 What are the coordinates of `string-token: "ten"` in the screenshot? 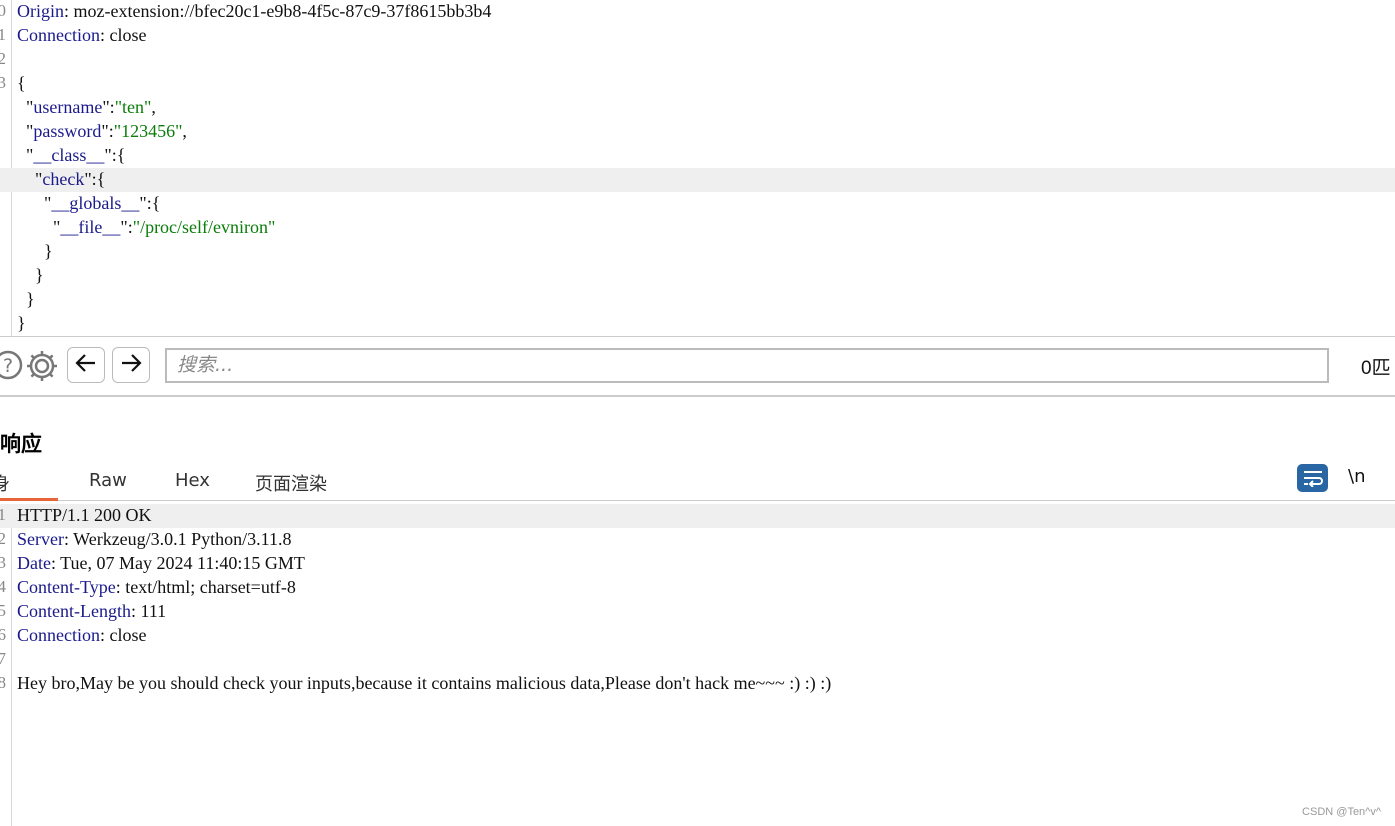 It's located at (133, 107).